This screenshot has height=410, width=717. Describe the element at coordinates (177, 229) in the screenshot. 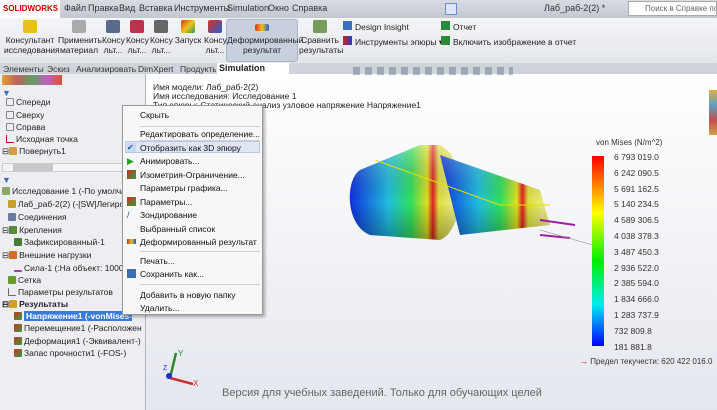

I see `menu-item-list-selected: Выбранный список` at that location.